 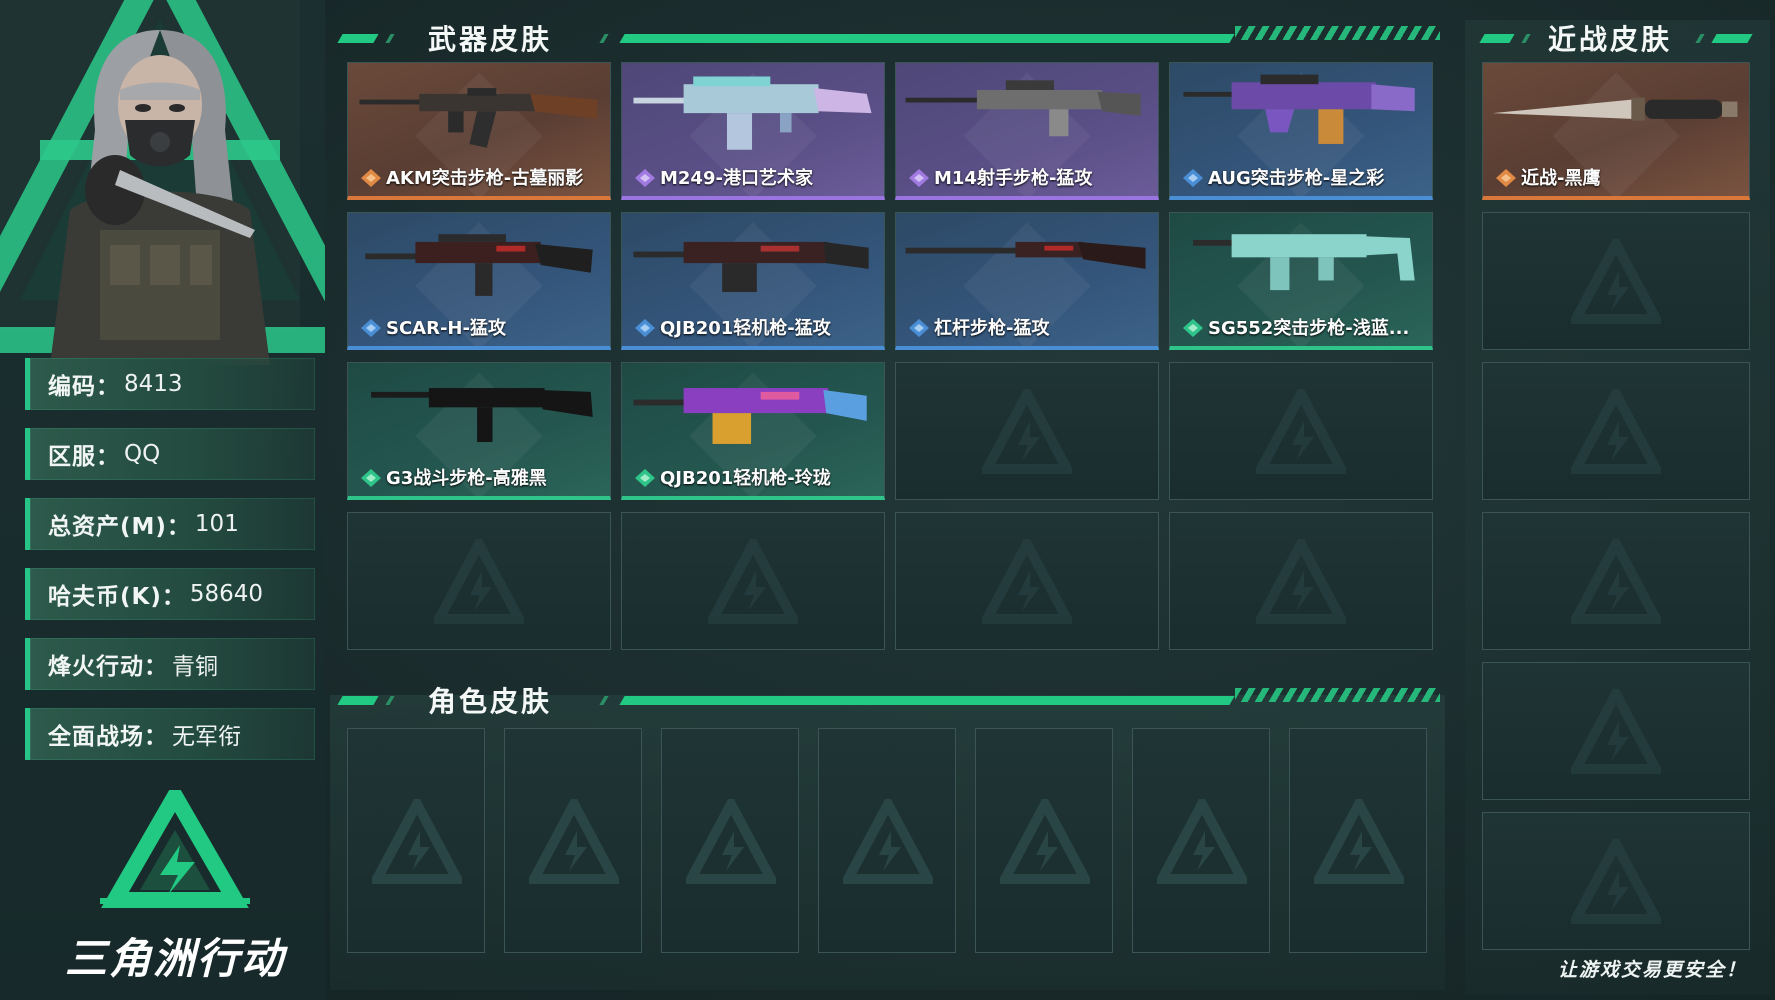 What do you see at coordinates (84, 387) in the screenshot?
I see `info-label: 编码：` at bounding box center [84, 387].